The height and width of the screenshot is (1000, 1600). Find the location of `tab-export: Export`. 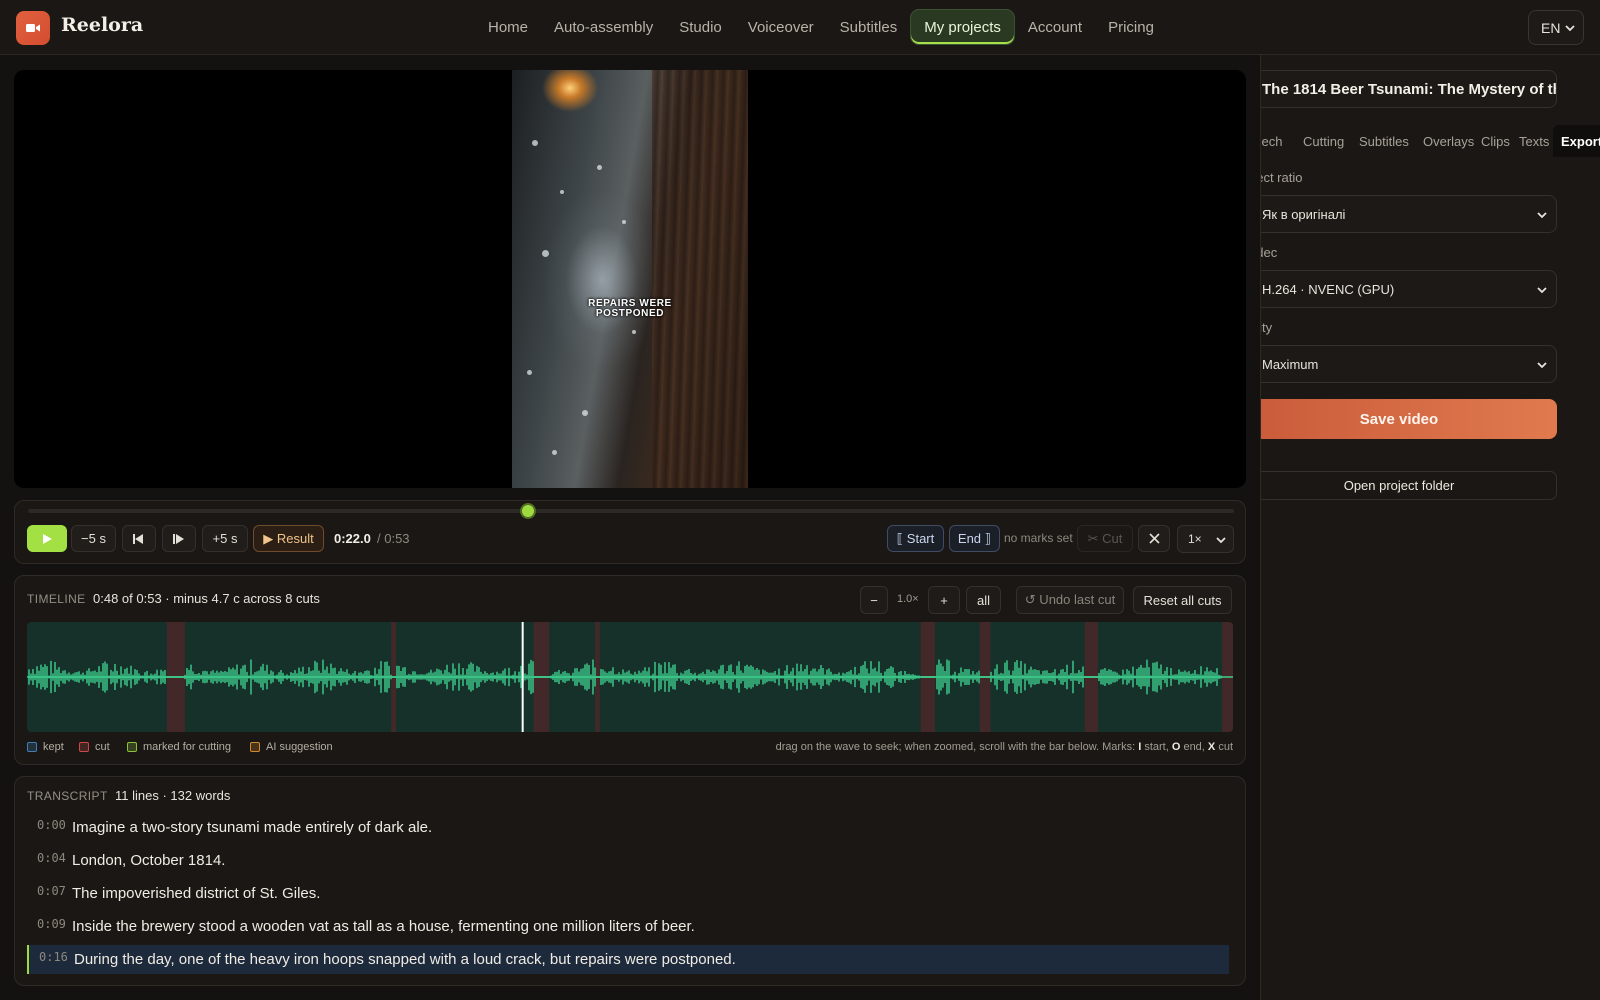

tab-export: Export is located at coordinates (1576, 141).